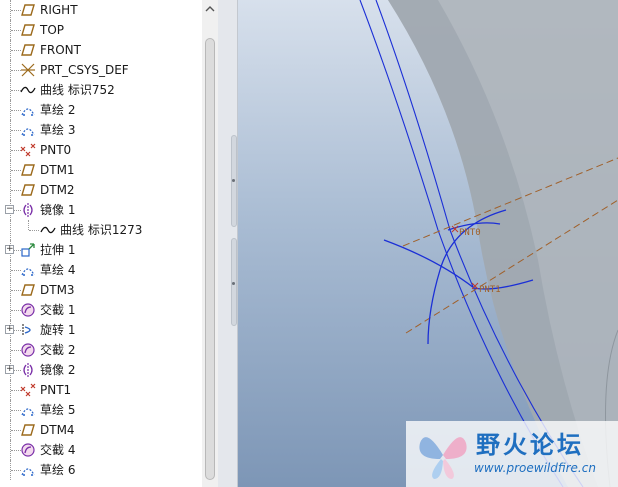 This screenshot has width=618, height=487. What do you see at coordinates (58, 370) in the screenshot?
I see `tree-item-label: 镜像 2` at bounding box center [58, 370].